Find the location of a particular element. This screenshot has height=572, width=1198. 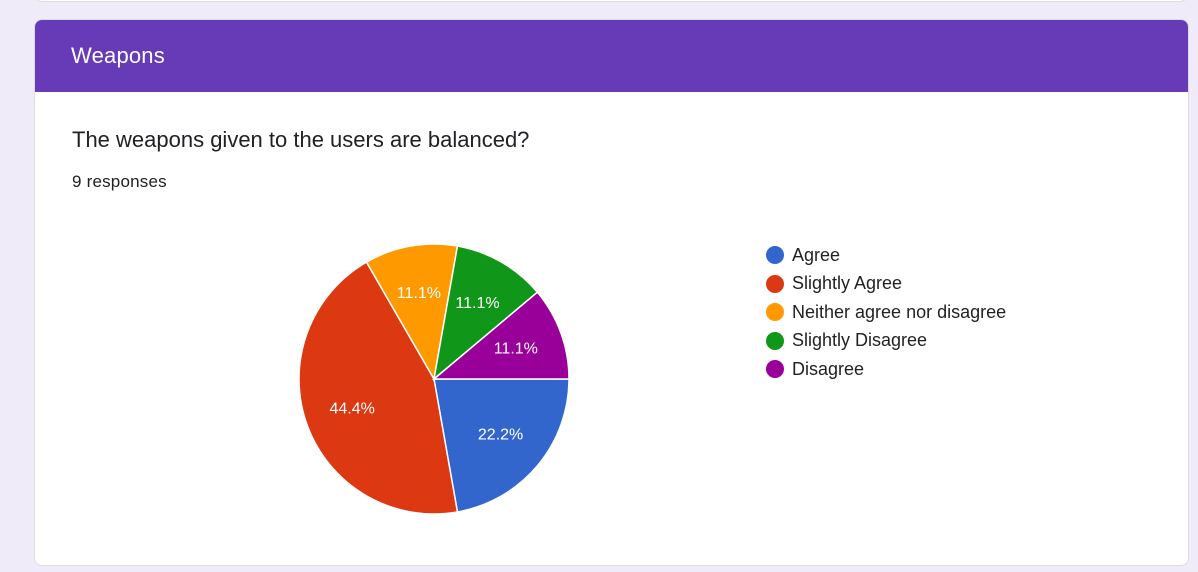

legend-item: Neither agree nor disagree is located at coordinates (886, 312).